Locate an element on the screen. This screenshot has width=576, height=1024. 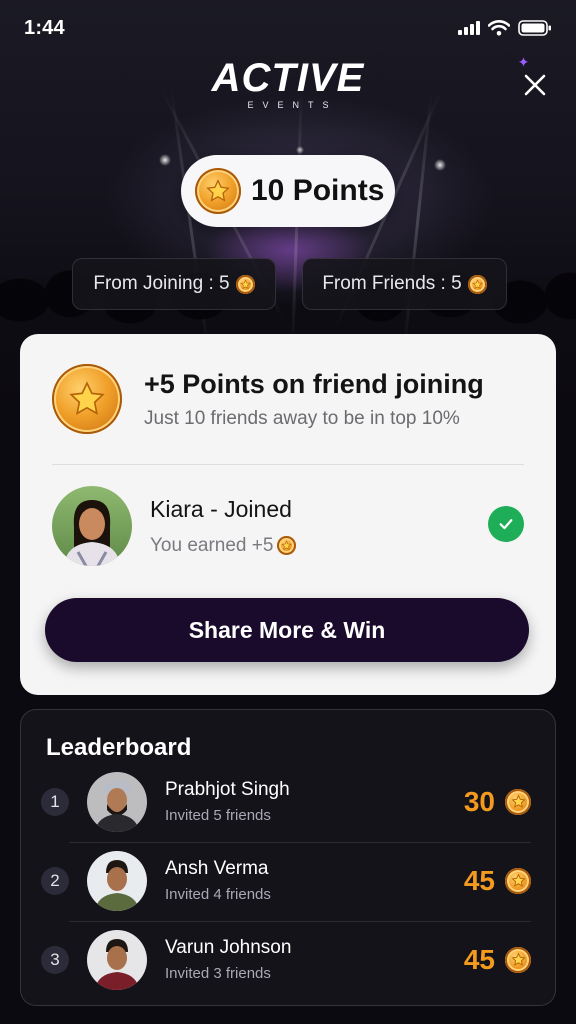
reward-title: +5 Points on friend joining is located at coordinates (314, 383).